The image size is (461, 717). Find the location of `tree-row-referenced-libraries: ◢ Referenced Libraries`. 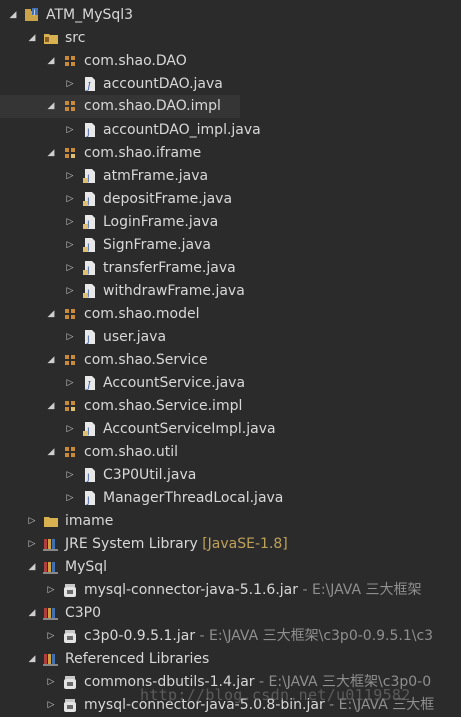

tree-row-referenced-libraries: ◢ Referenced Libraries is located at coordinates (230, 659).